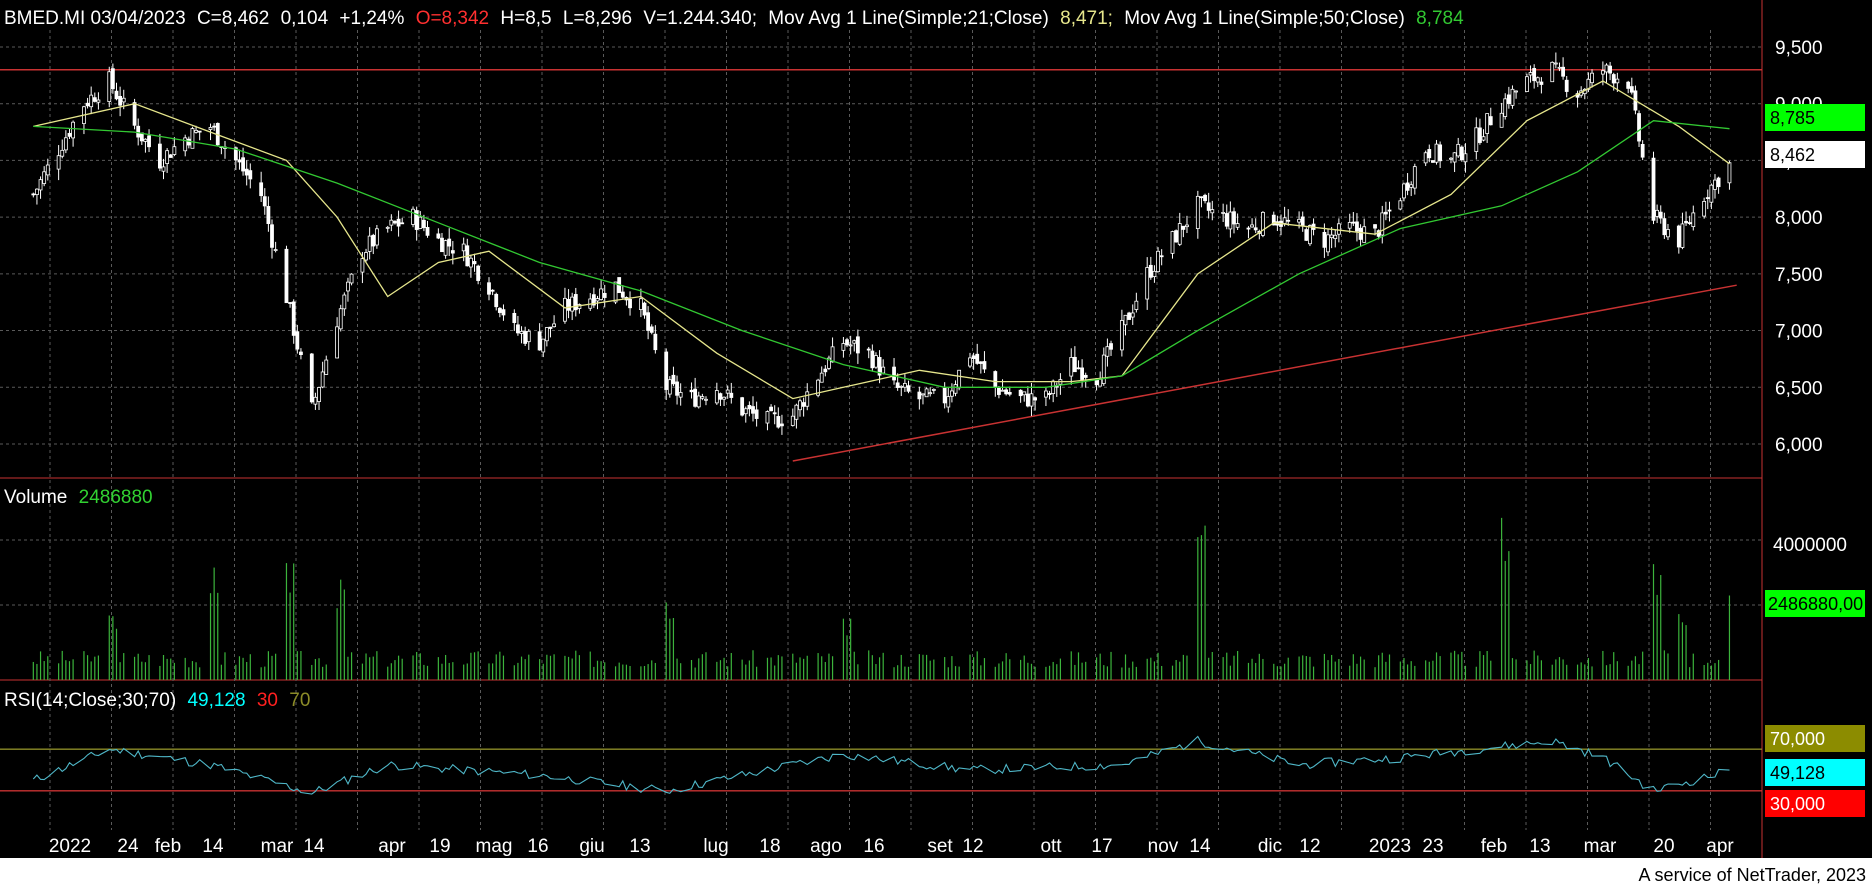  Describe the element at coordinates (371, 18) in the screenshot. I see `header-change-pct: +1,24%` at that location.